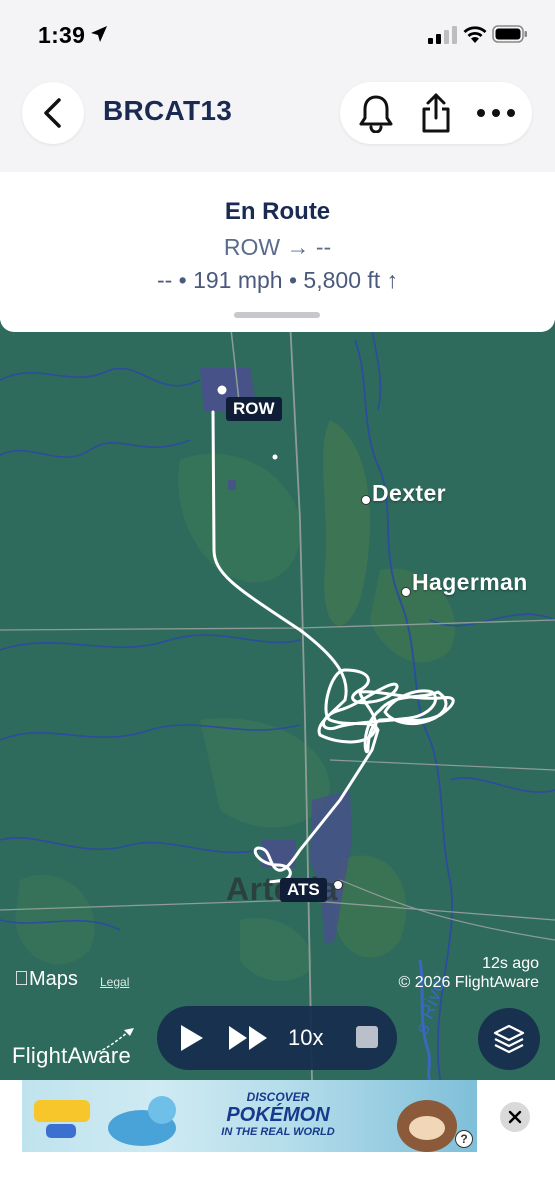 Image resolution: width=555 pixels, height=1200 pixels. What do you see at coordinates (277, 1038) in the screenshot?
I see `playback-controls: 10x` at bounding box center [277, 1038].